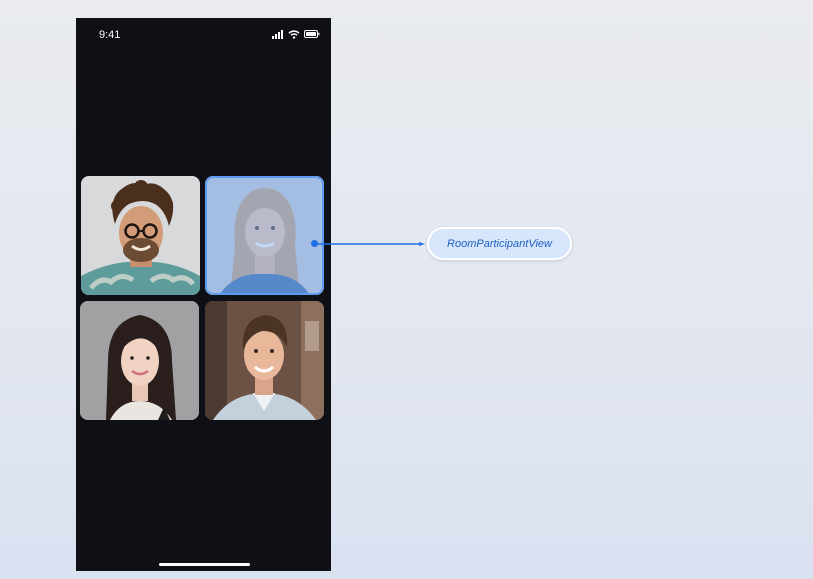 The width and height of the screenshot is (813, 579). I want to click on avatar-dark-hair-woman, so click(139, 360).